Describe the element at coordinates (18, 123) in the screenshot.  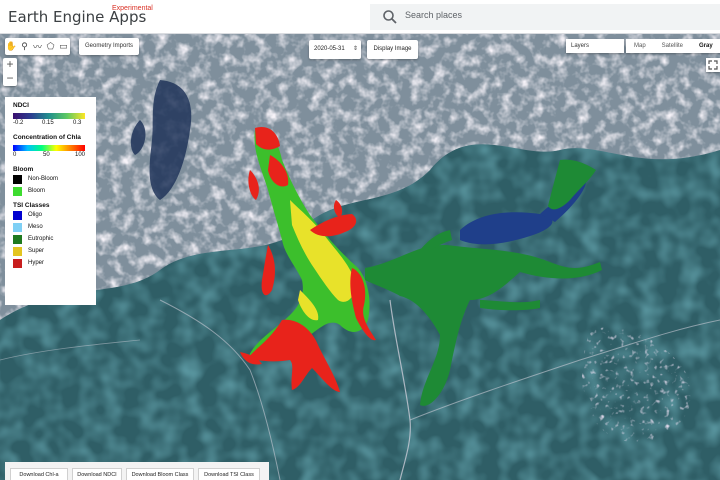
I see `ndci-tick: -0.2` at that location.